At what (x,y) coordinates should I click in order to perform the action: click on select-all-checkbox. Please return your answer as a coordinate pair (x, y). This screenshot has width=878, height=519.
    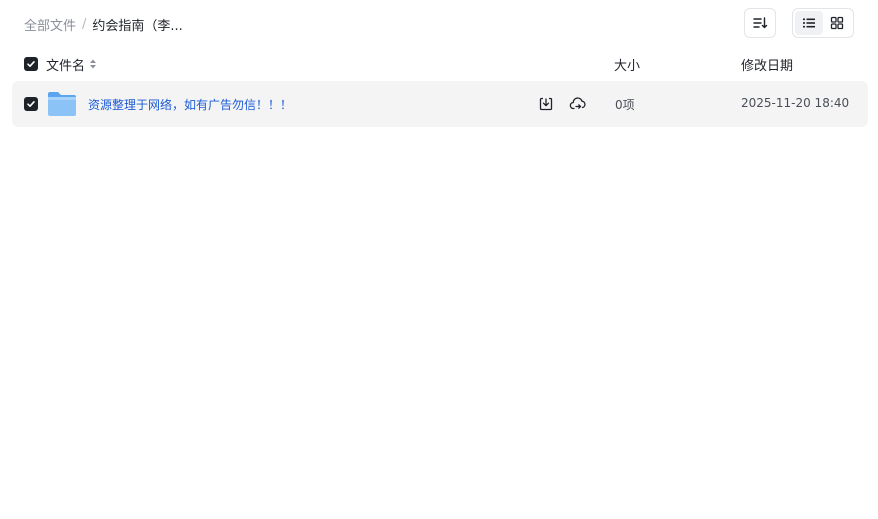
    Looking at the image, I should click on (31, 64).